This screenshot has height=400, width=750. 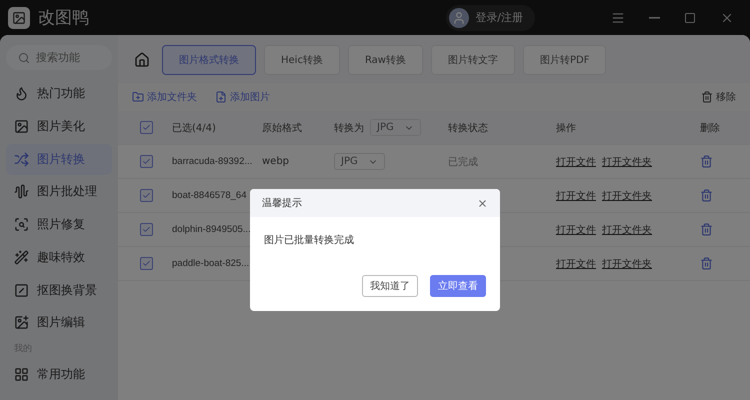 I want to click on column-header: 操作, so click(x=566, y=128).